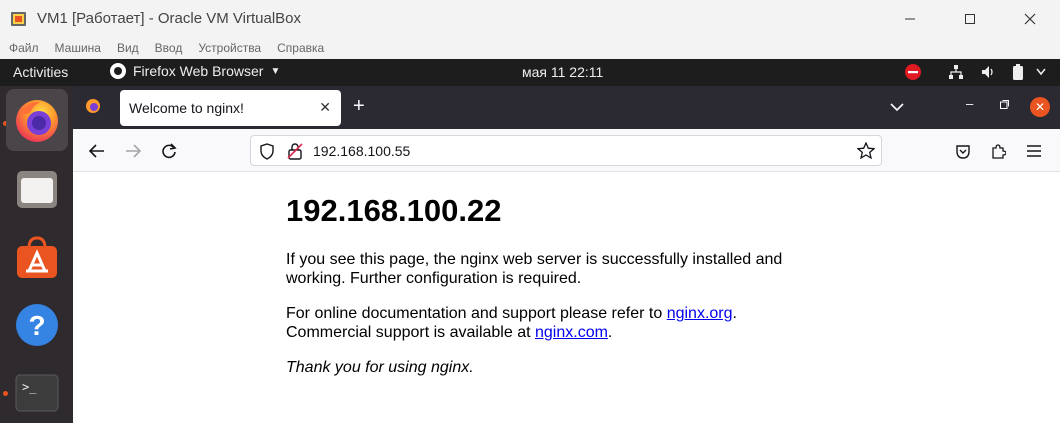  What do you see at coordinates (988, 72) in the screenshot?
I see `volume-icon` at bounding box center [988, 72].